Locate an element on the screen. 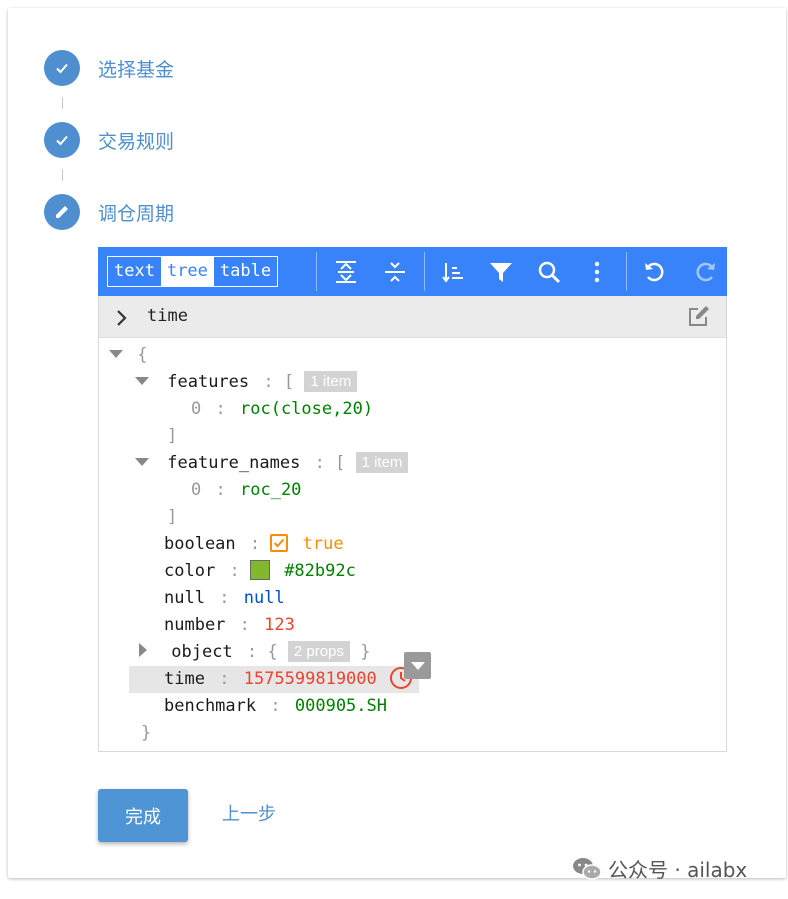 The height and width of the screenshot is (899, 788). redo-icon is located at coordinates (705, 272).